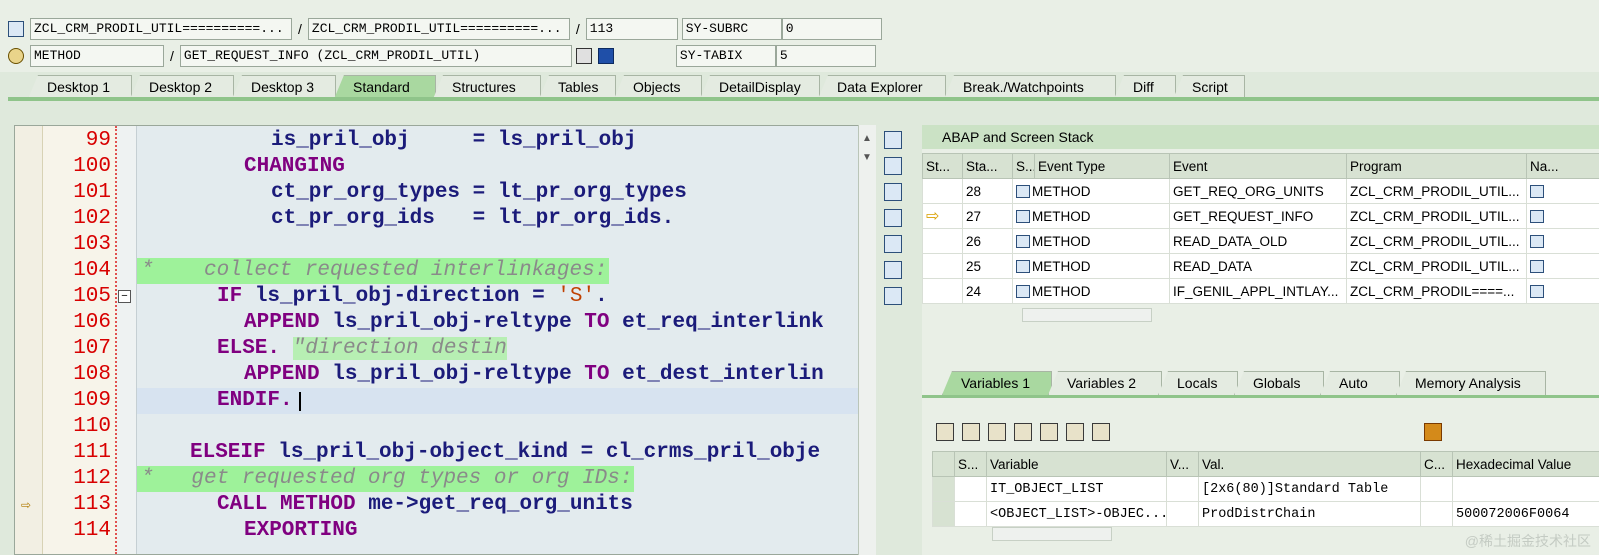  What do you see at coordinates (1076, 464) in the screenshot?
I see `col-variable: Variable` at bounding box center [1076, 464].